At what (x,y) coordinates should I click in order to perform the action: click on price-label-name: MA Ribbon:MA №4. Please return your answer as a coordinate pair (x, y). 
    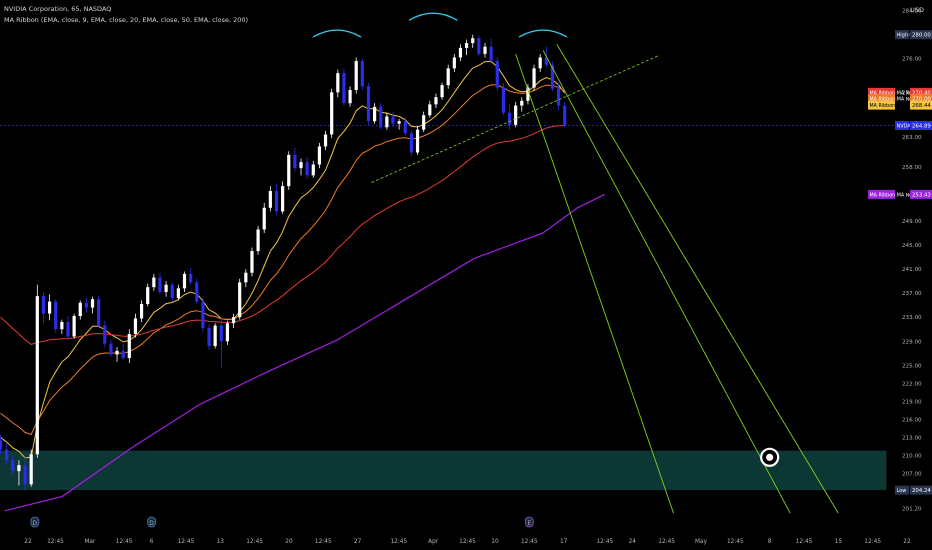
    Looking at the image, I should click on (892, 195).